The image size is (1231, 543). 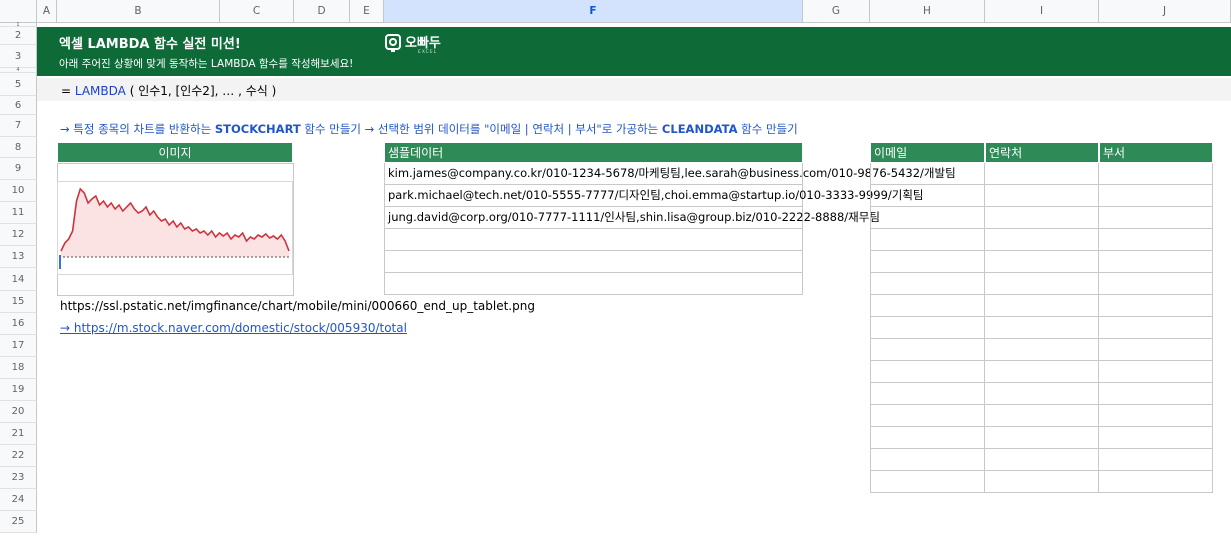 What do you see at coordinates (18, 56) in the screenshot?
I see `row-header-3: 3` at bounding box center [18, 56].